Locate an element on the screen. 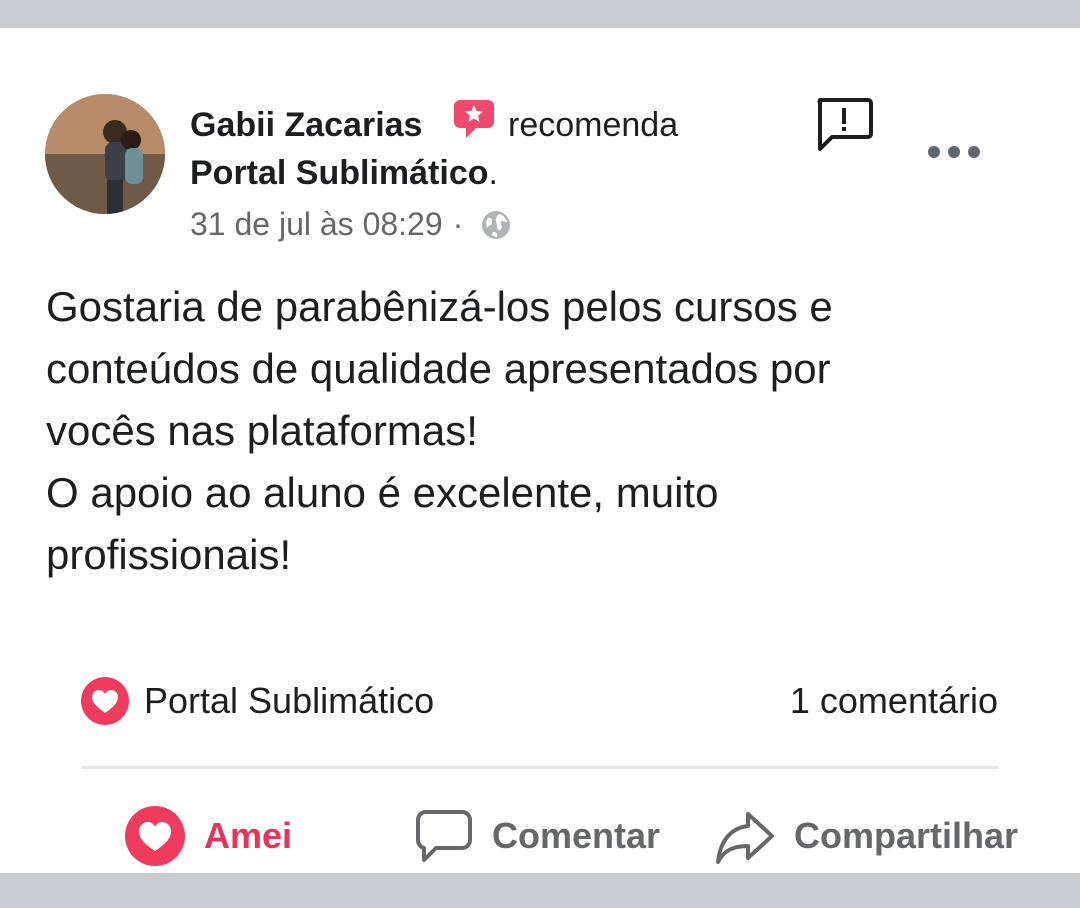 The image size is (1080, 908). recommends-label: recomenda is located at coordinates (593, 125).